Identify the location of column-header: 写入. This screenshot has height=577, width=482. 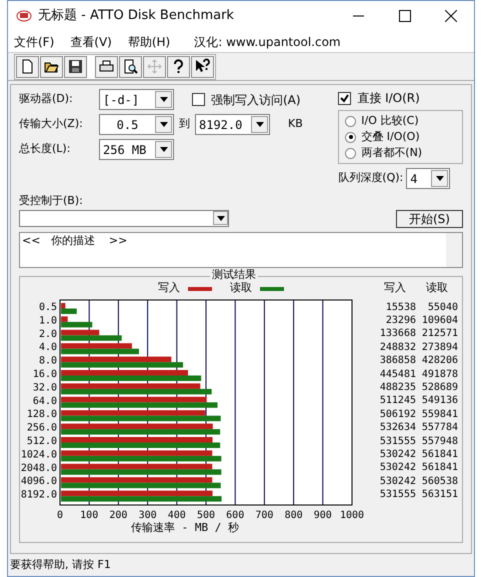
(395, 288).